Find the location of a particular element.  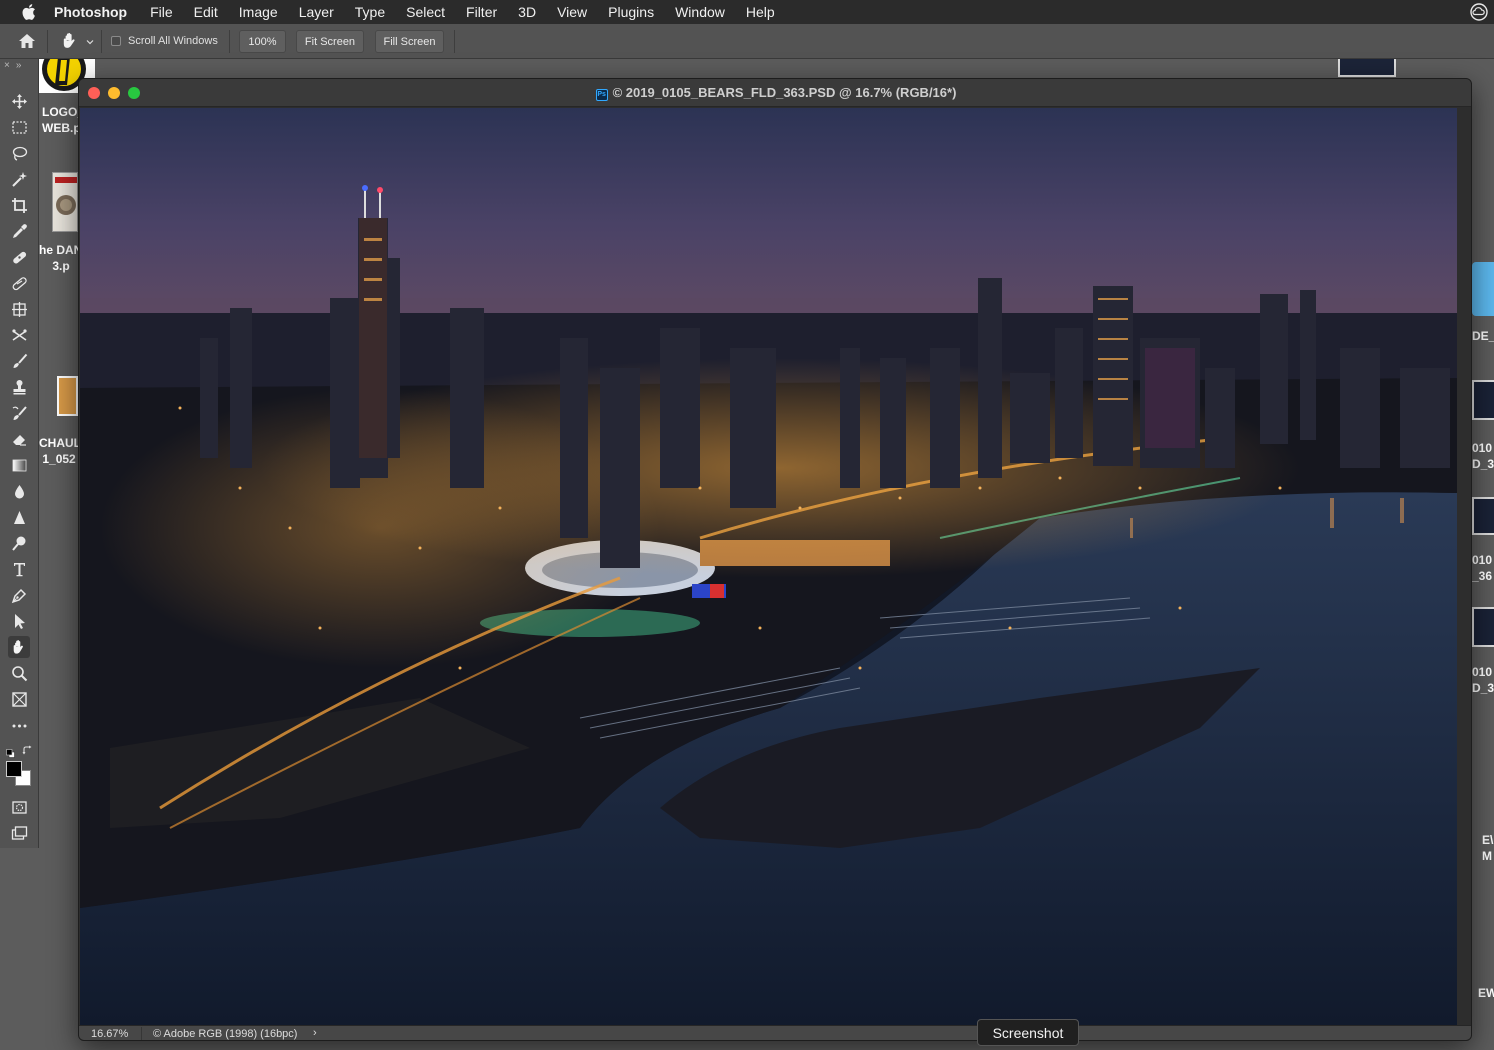

sharpen-tool-icon is located at coordinates (19, 517).